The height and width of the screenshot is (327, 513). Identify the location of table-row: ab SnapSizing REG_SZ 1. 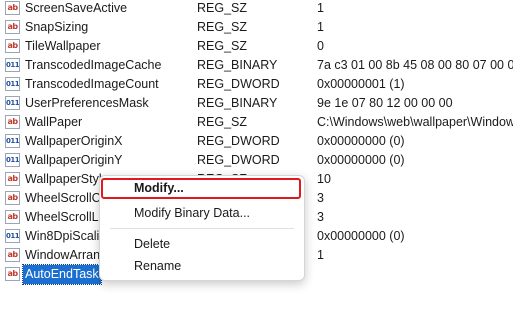
(256, 27).